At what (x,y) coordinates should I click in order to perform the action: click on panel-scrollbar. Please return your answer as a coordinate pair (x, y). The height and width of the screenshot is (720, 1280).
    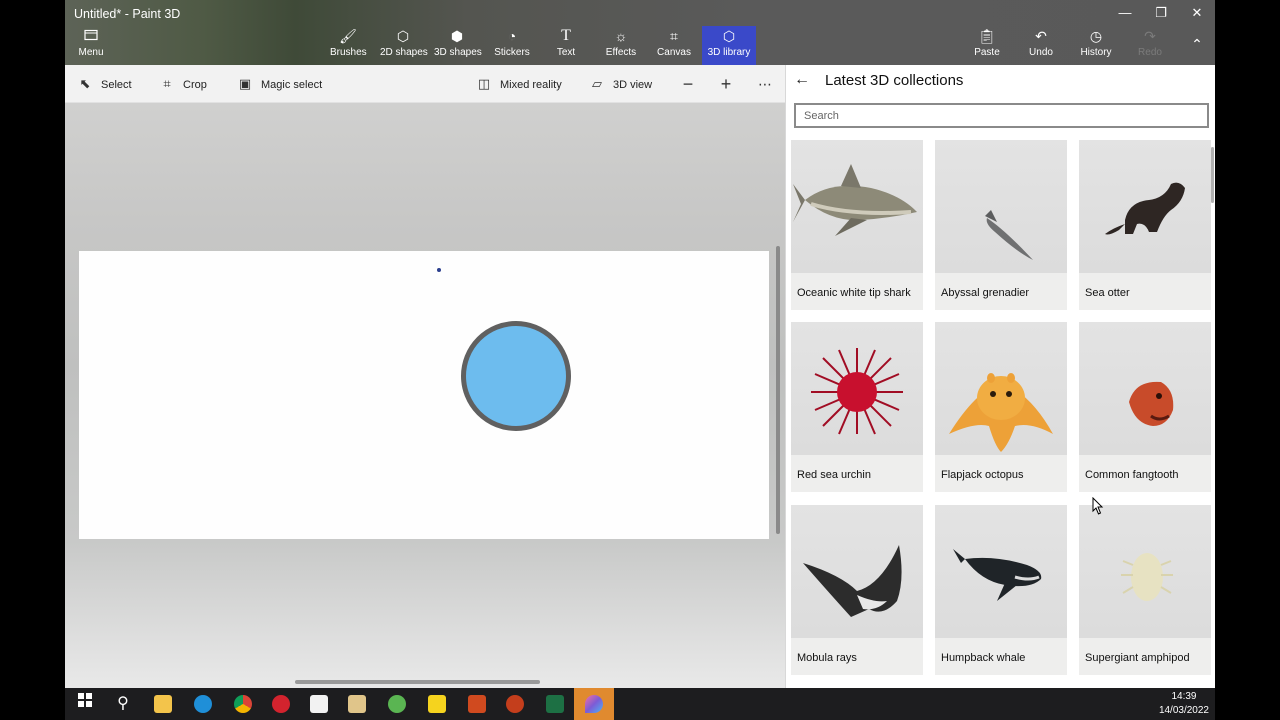
    Looking at the image, I should click on (1212, 175).